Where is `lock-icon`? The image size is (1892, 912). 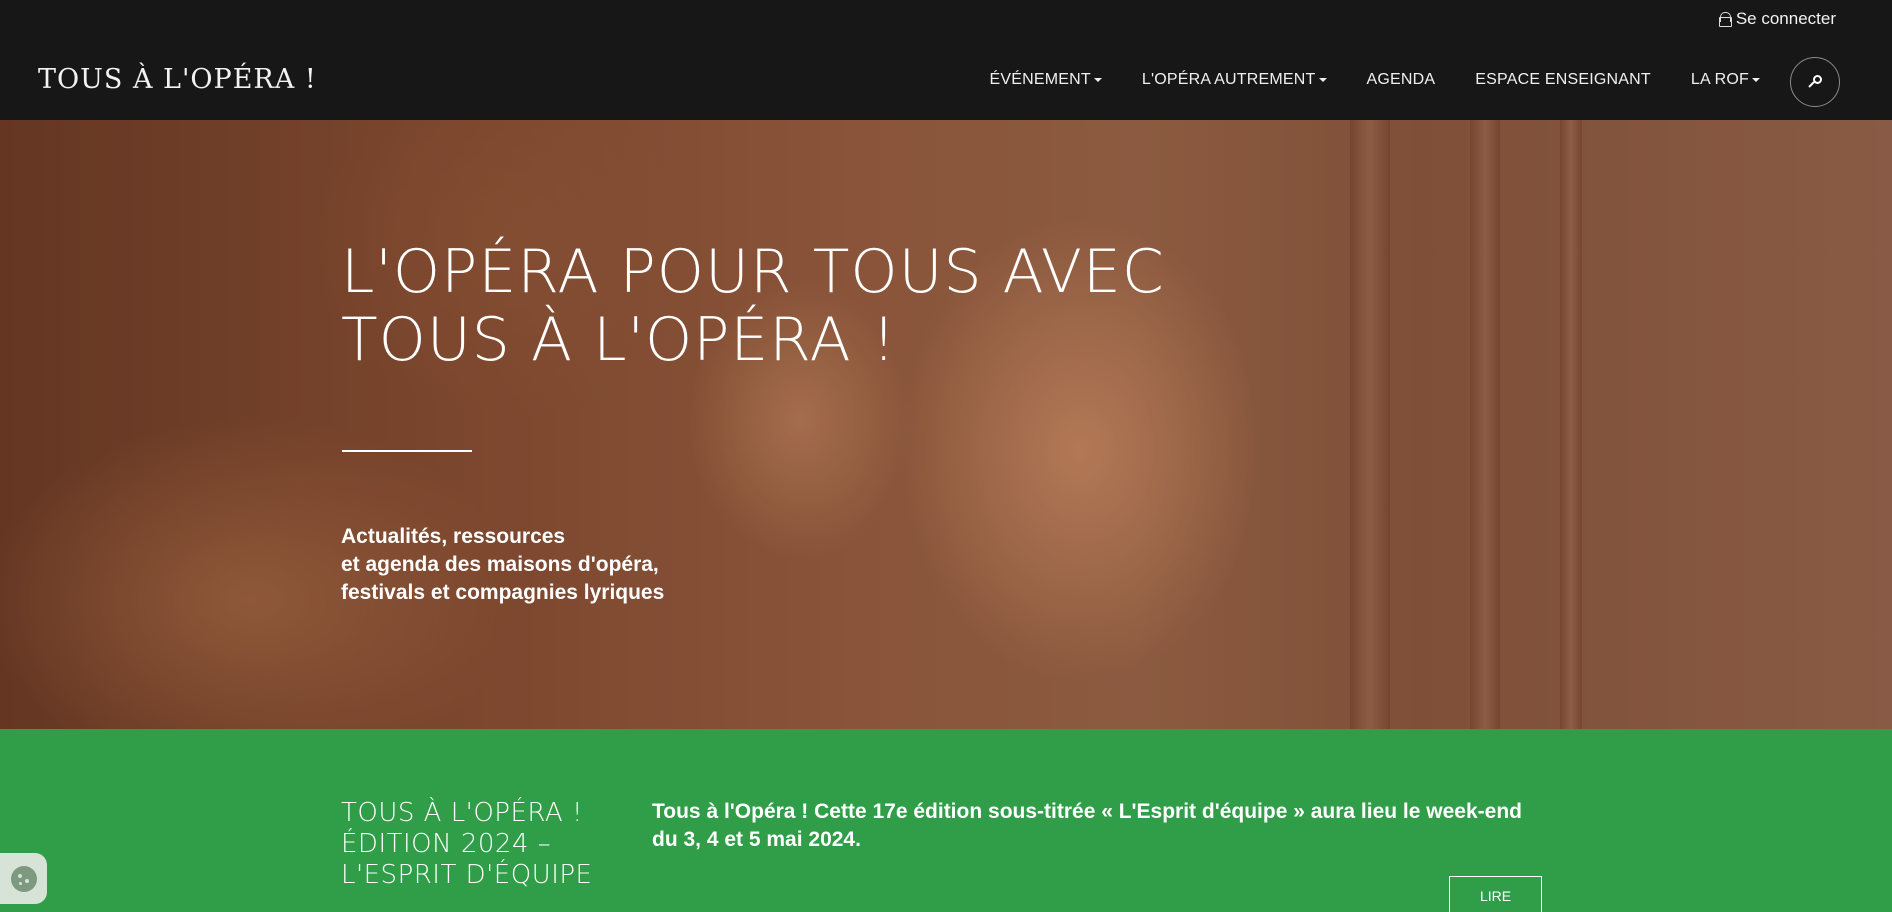
lock-icon is located at coordinates (1725, 19).